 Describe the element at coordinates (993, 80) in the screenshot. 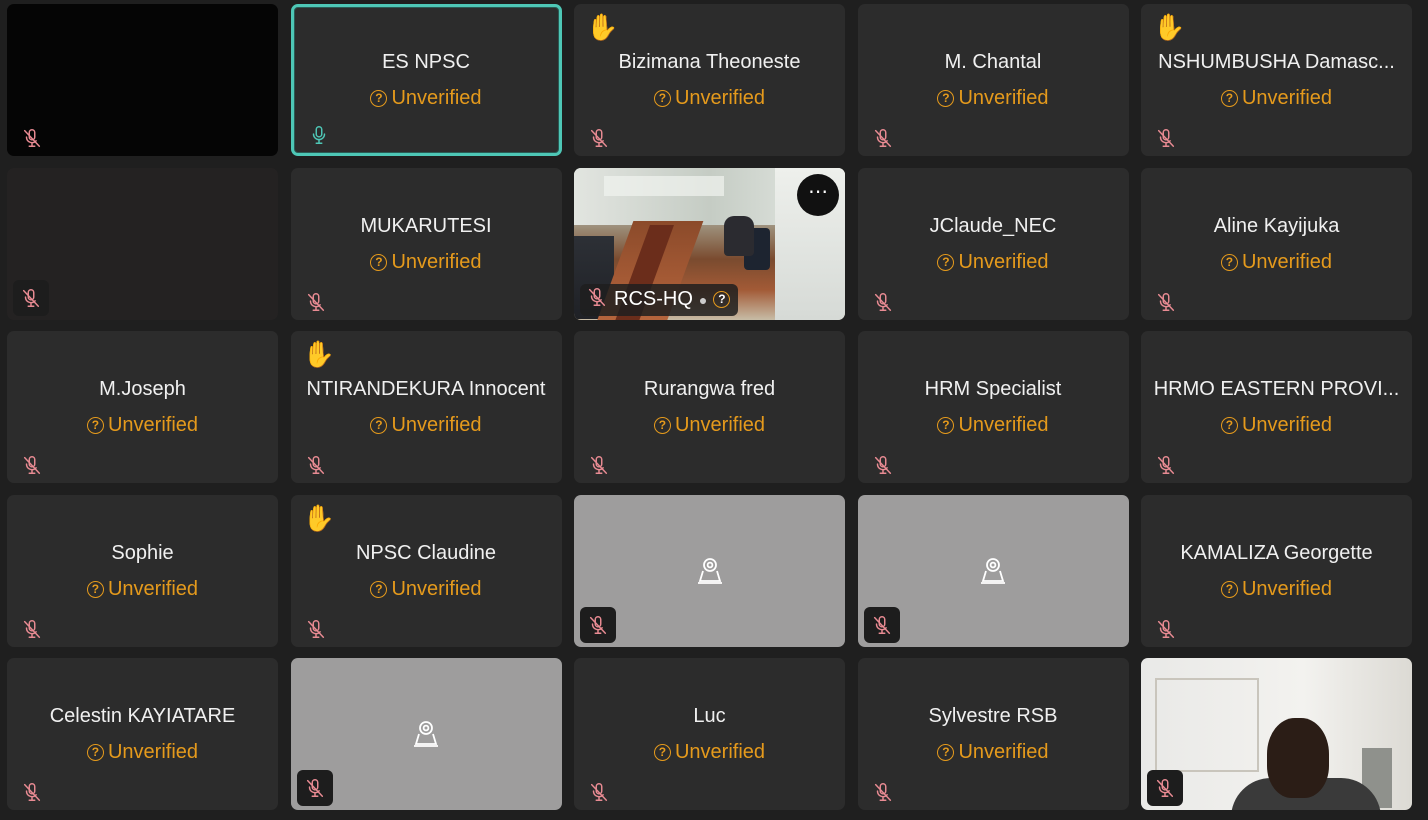

I see `participant-tile: M. Chantal? Unverified` at that location.